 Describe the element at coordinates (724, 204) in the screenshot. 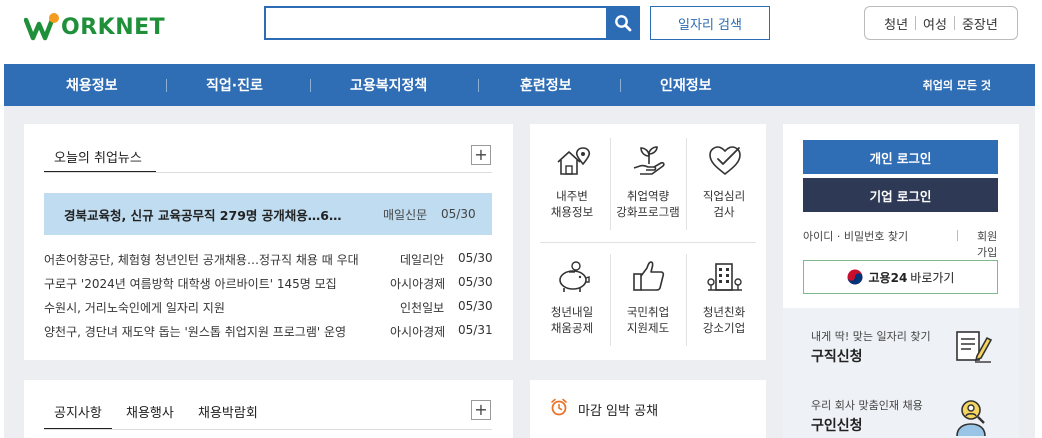

I see `service-label: 직업심리 검사` at that location.